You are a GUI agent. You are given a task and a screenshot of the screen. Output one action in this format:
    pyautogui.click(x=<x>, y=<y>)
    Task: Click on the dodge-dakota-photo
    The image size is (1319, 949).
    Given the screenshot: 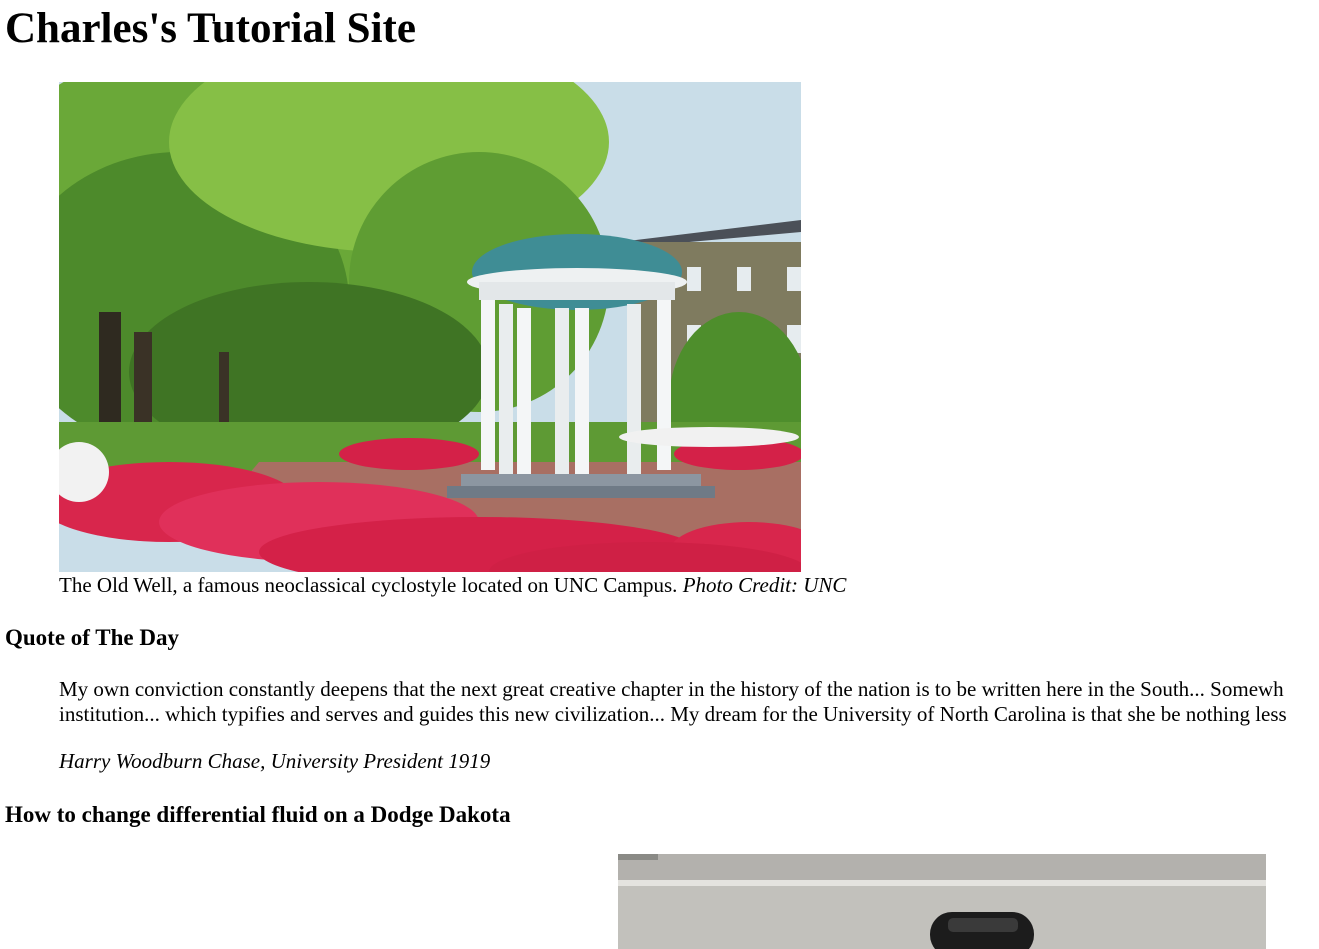 What is the action you would take?
    pyautogui.click(x=942, y=901)
    